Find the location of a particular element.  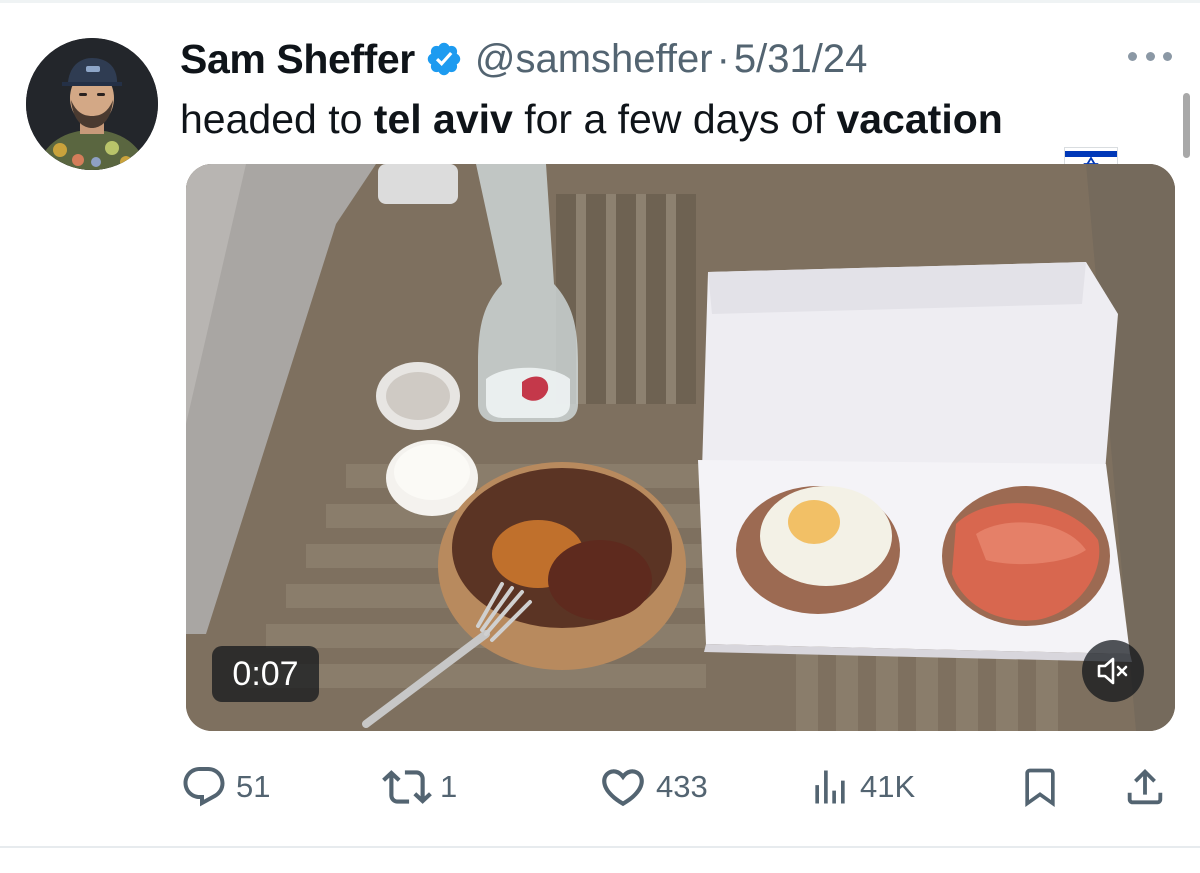

tweet-text-bold: vacation is located at coordinates (919, 118).